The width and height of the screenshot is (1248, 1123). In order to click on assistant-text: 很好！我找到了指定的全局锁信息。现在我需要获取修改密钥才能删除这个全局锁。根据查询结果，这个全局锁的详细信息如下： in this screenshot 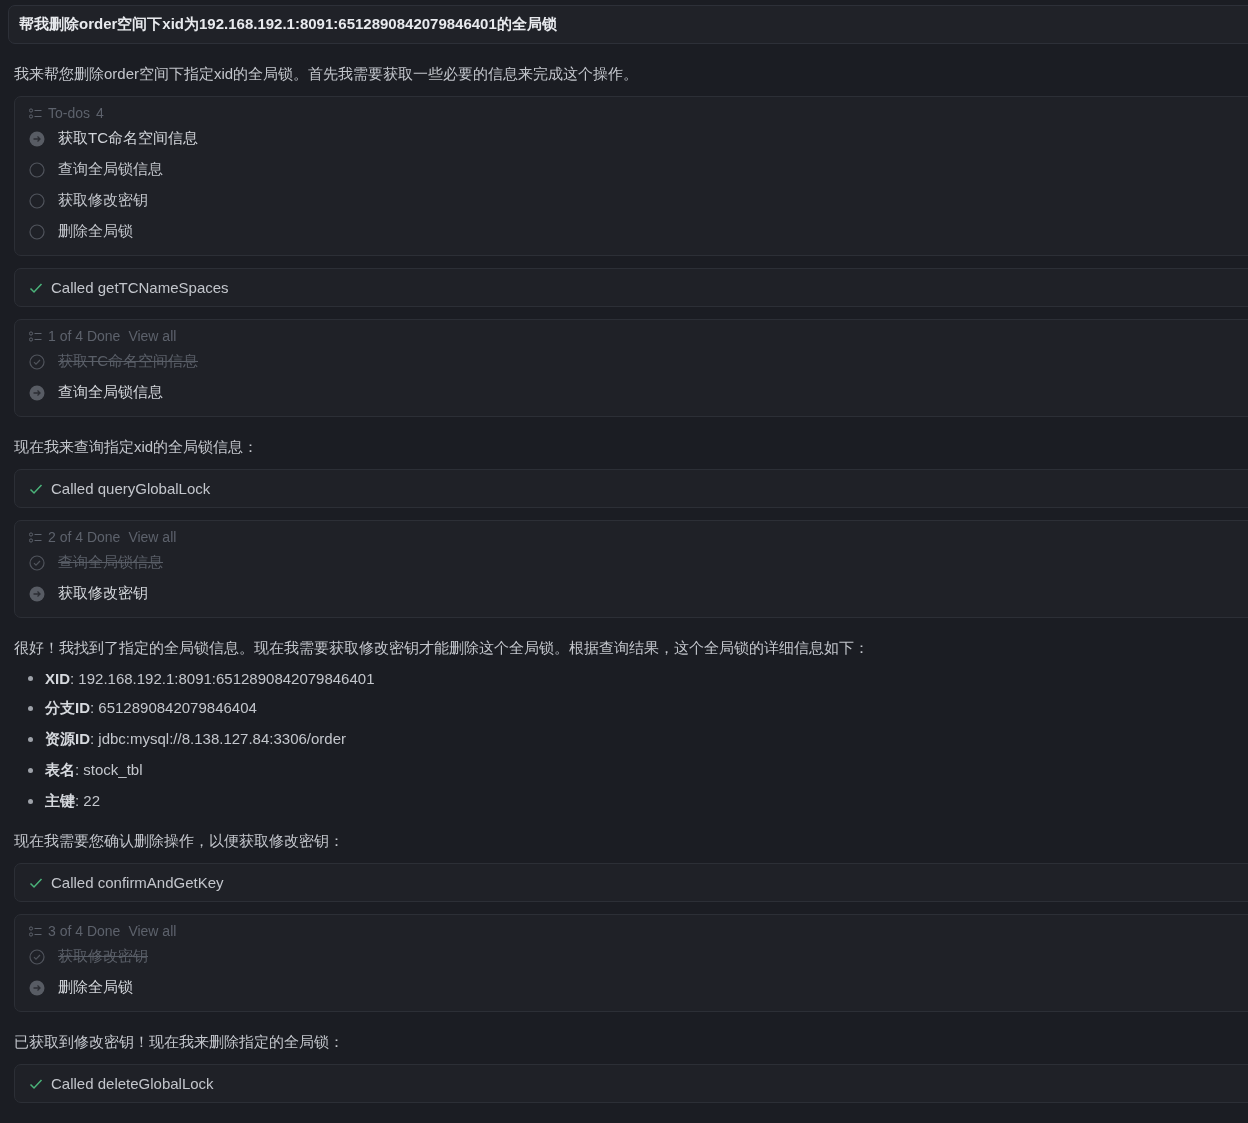, I will do `click(441, 648)`.